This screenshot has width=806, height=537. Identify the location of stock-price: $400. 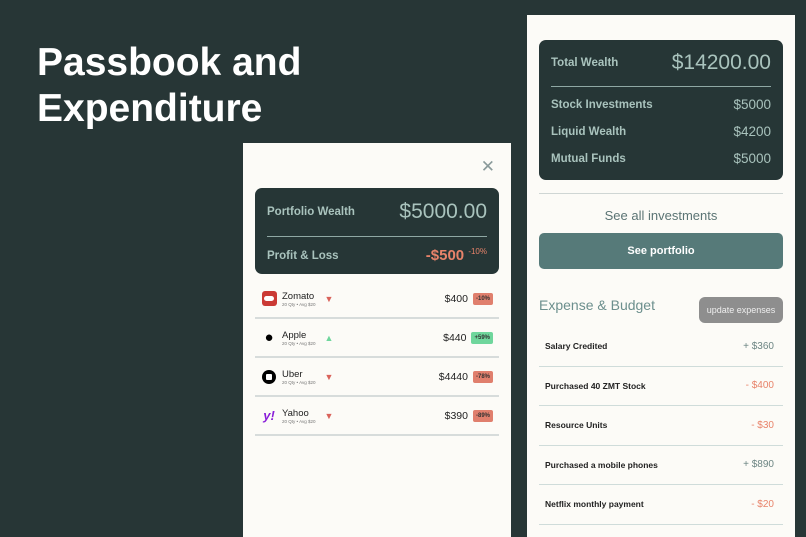
(456, 298).